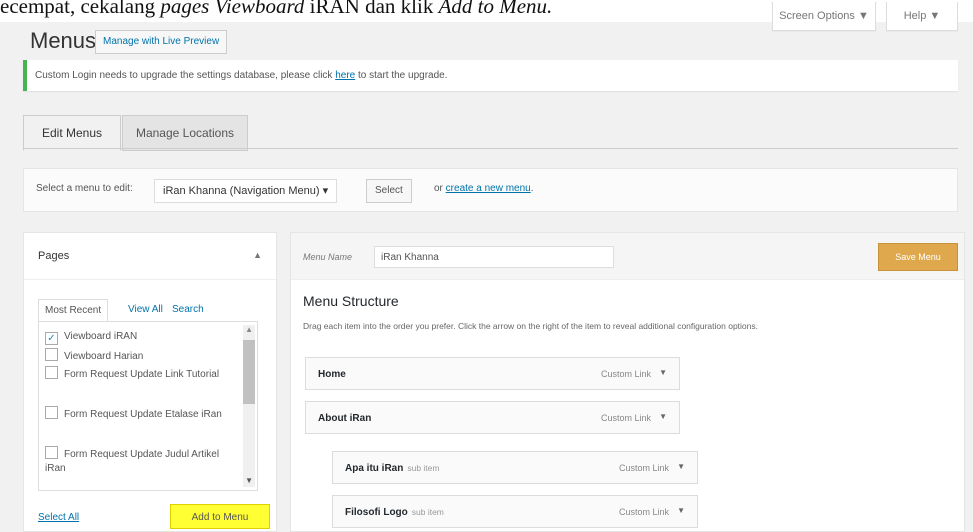 This screenshot has height=532, width=973. Describe the element at coordinates (185, 133) in the screenshot. I see `tab-manage-locations: Manage Locations` at that location.